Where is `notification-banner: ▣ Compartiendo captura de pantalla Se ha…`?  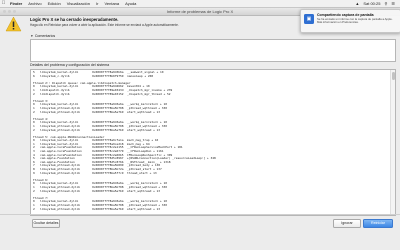
notification-banner: ▣ Compartiendo captura de pantalla Se ha… is located at coordinates (350, 21).